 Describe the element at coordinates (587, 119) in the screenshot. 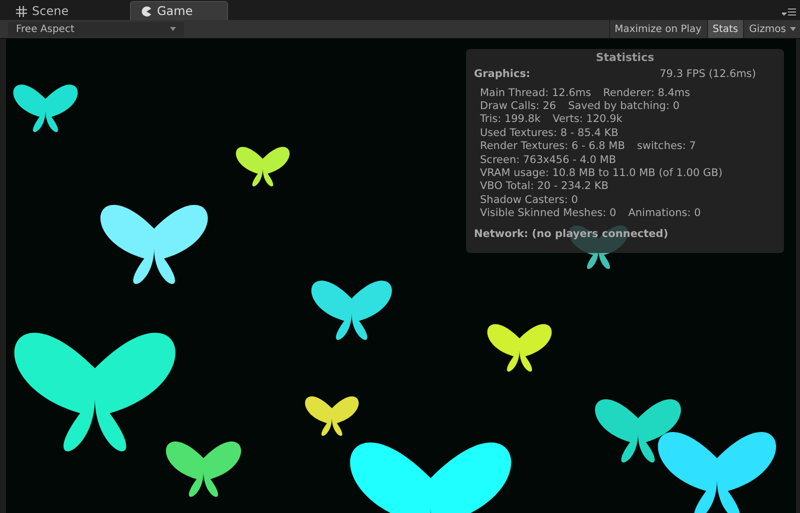

I see `stat-text: Verts: 120.9k` at that location.